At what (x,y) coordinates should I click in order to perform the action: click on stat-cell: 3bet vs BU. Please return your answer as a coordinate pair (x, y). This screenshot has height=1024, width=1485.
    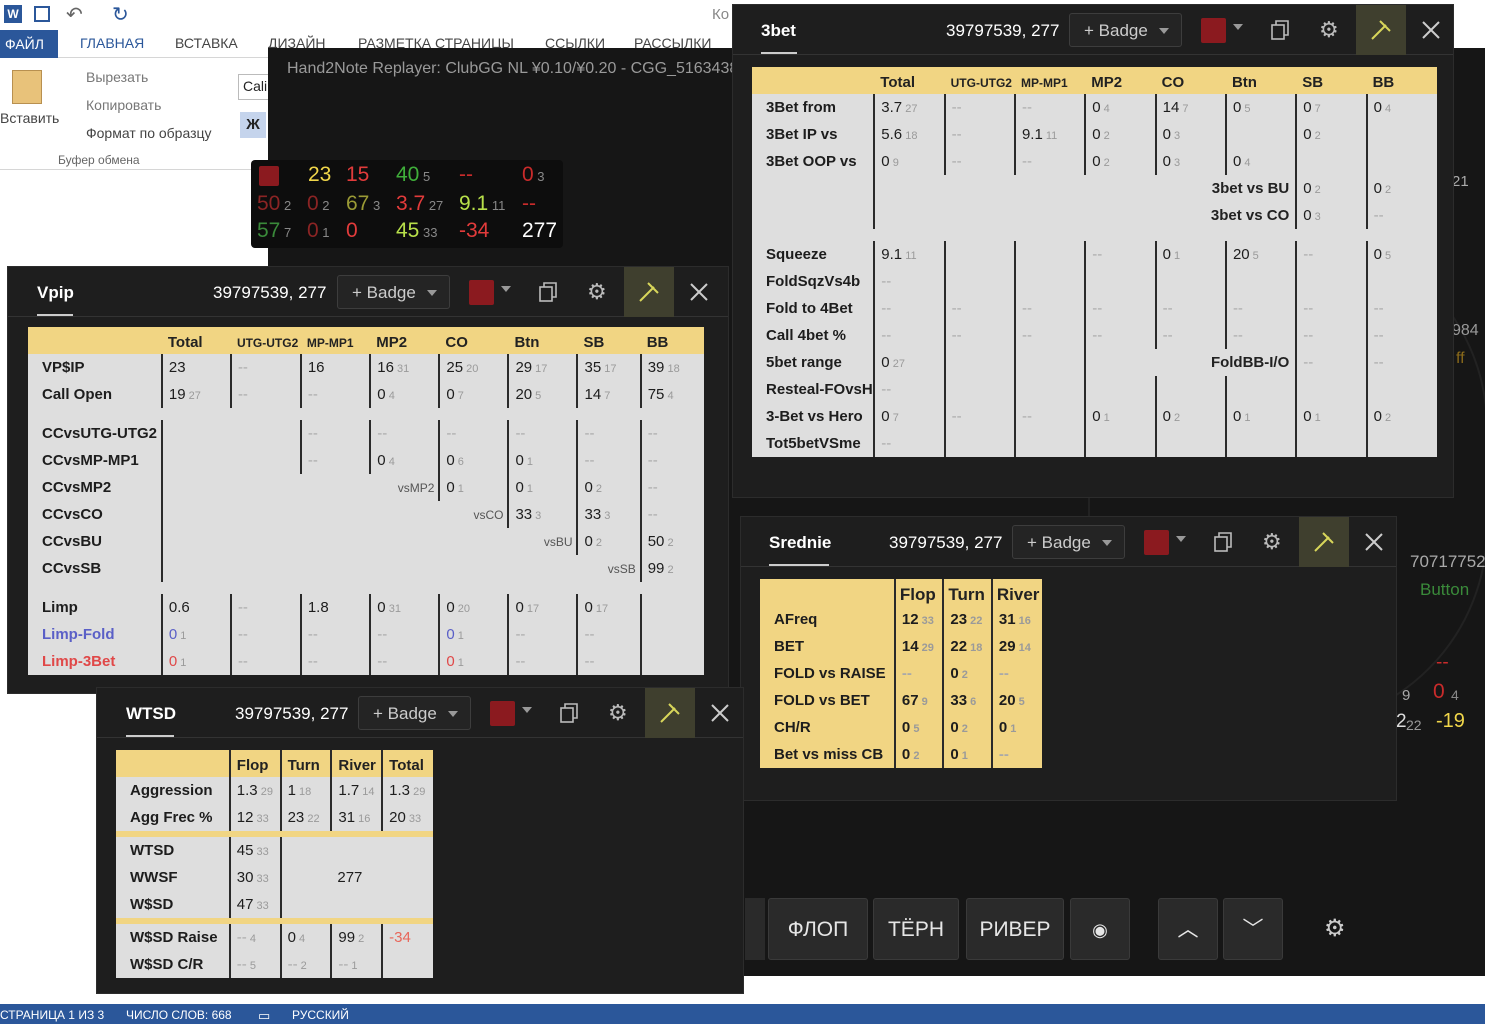
    Looking at the image, I should click on (1226, 188).